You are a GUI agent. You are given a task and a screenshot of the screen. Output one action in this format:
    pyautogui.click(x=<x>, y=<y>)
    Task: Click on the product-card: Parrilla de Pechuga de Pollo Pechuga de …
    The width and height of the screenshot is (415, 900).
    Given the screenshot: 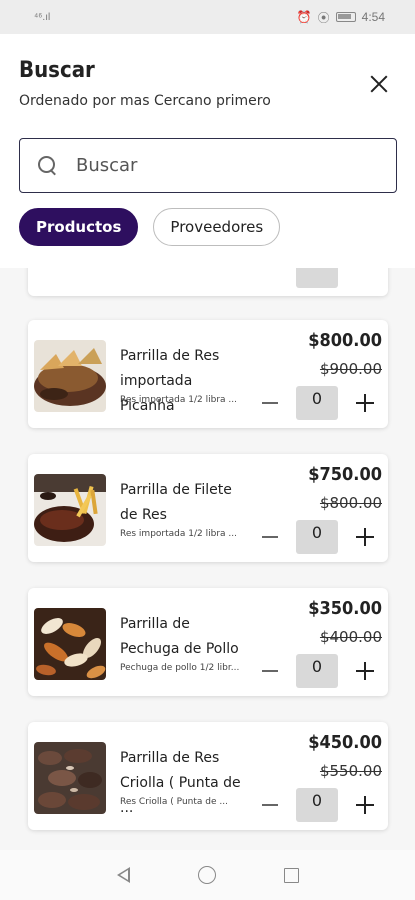 What is the action you would take?
    pyautogui.click(x=208, y=642)
    